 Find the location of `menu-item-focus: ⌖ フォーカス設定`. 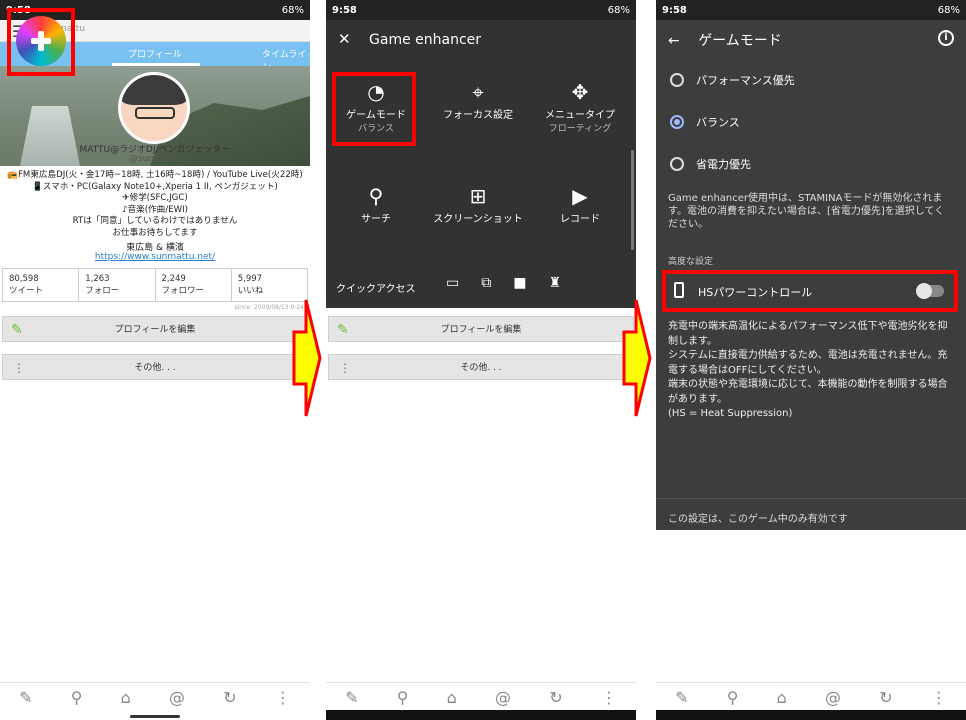

menu-item-focus: ⌖ フォーカス設定 is located at coordinates (478, 100).